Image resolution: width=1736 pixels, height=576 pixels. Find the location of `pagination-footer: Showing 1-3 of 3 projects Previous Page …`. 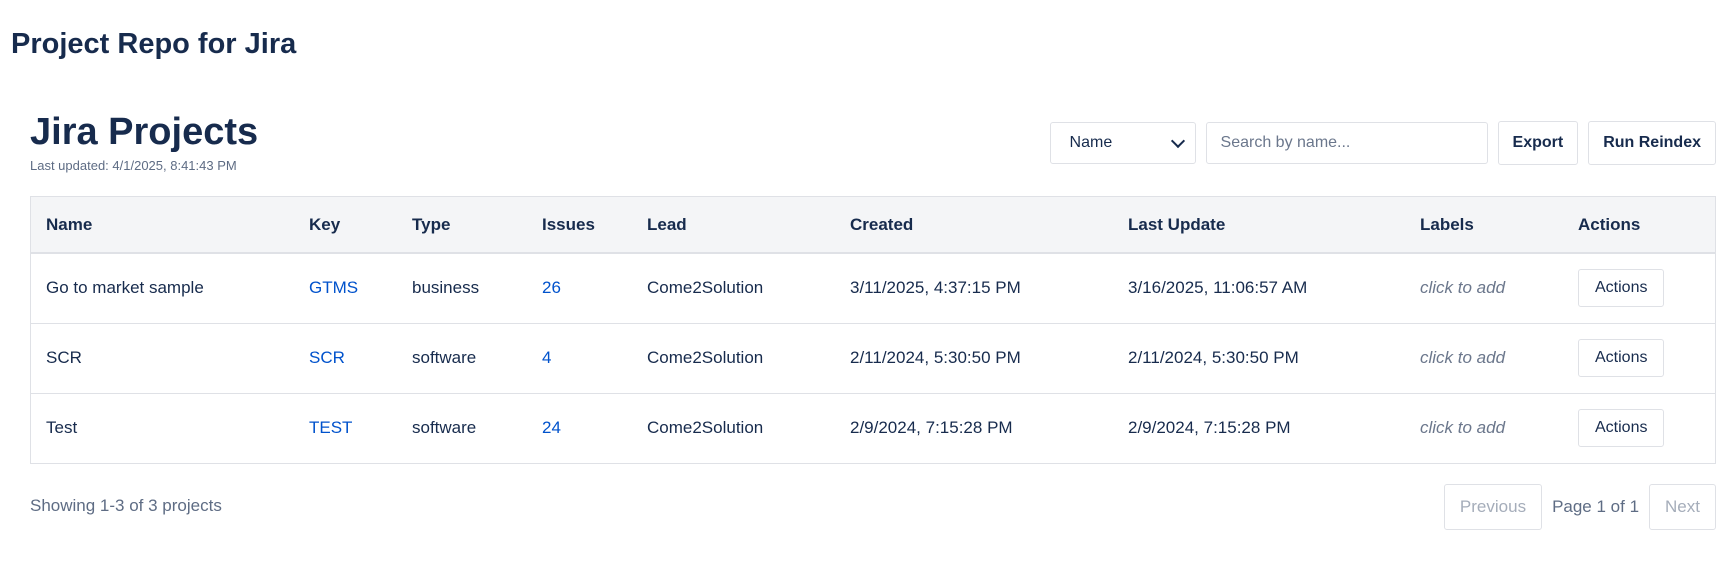

pagination-footer: Showing 1-3 of 3 projects Previous Page … is located at coordinates (873, 507).